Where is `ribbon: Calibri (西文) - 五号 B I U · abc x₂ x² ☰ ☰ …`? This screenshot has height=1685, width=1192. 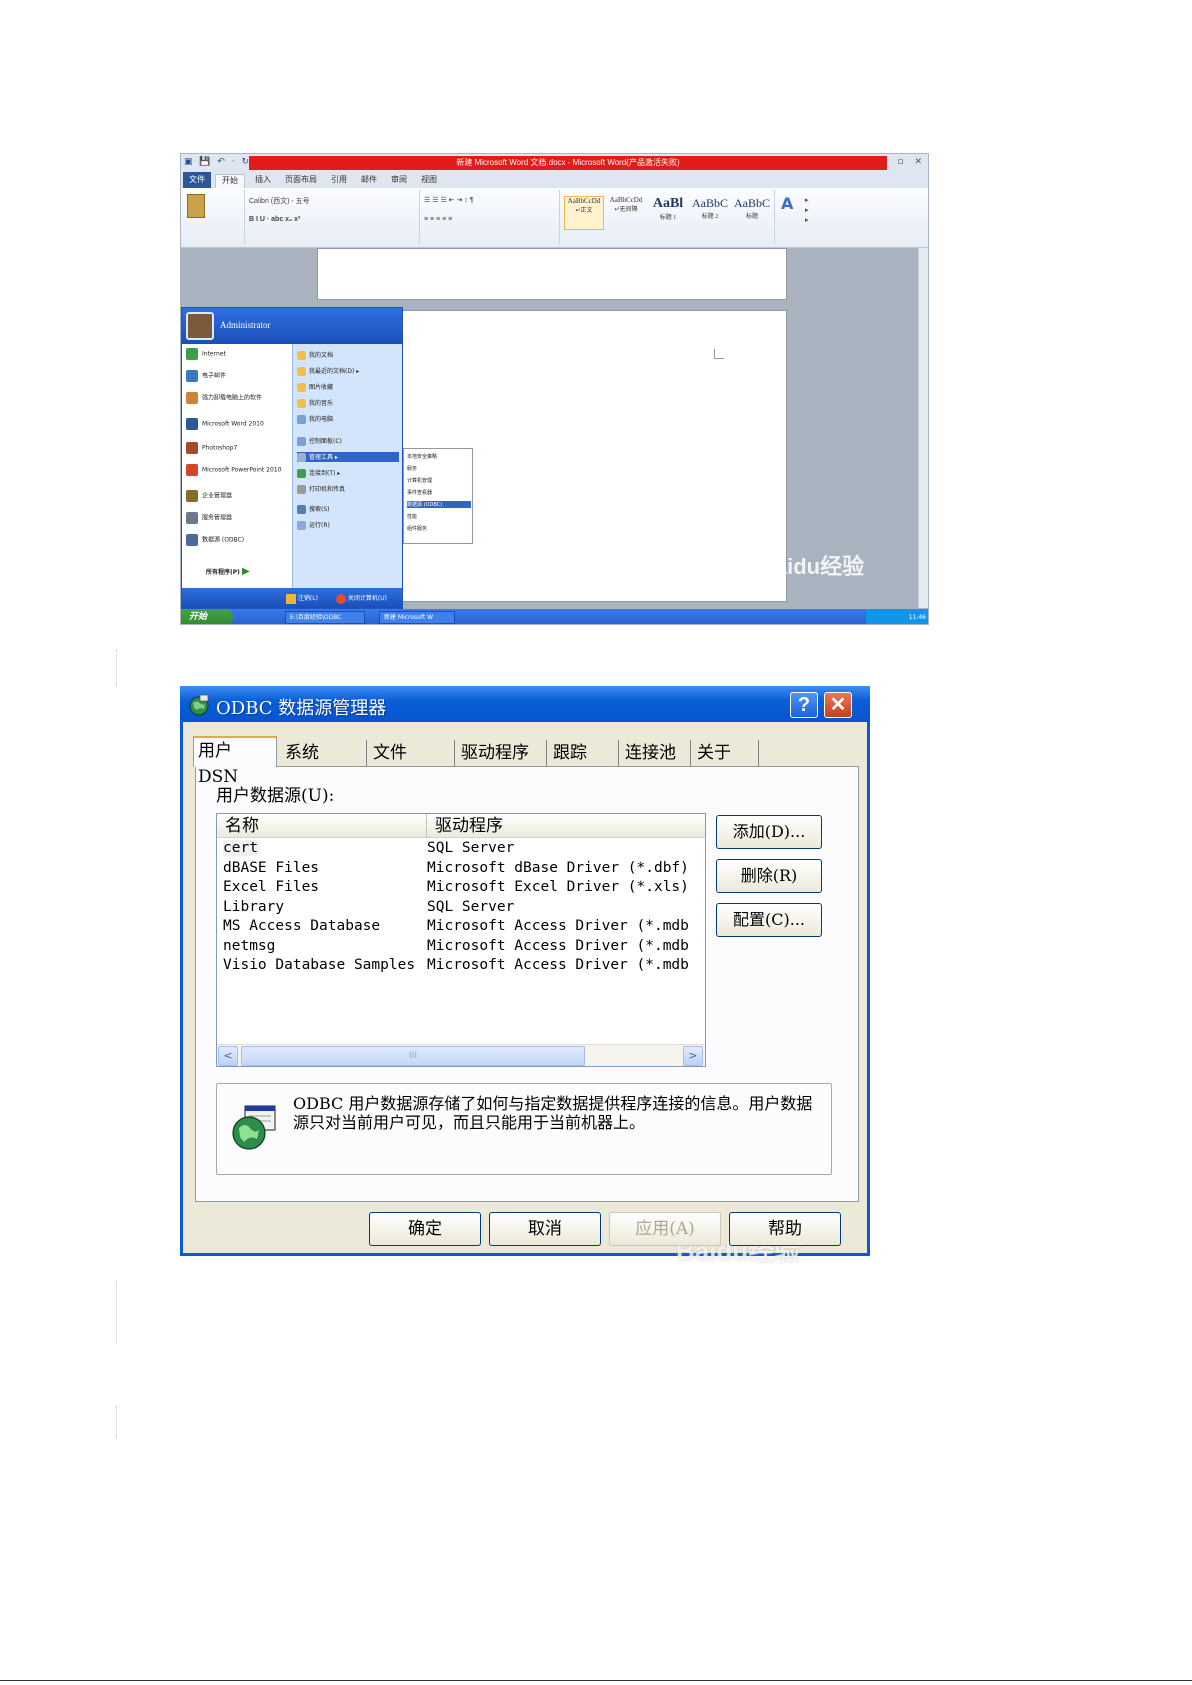 ribbon: Calibri (西文) - 五号 B I U · abc x₂ x² ☰ ☰ … is located at coordinates (554, 218).